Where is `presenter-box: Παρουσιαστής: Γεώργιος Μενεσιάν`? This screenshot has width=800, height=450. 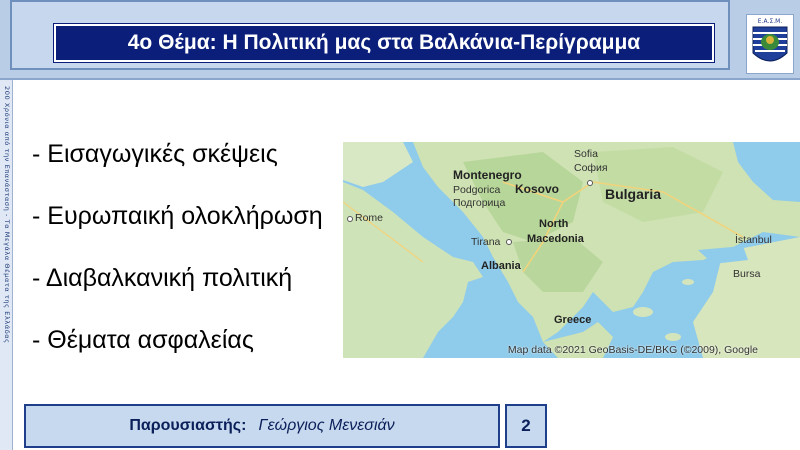
presenter-box: Παρουσιαστής: Γεώργιος Μενεσιάν is located at coordinates (262, 426).